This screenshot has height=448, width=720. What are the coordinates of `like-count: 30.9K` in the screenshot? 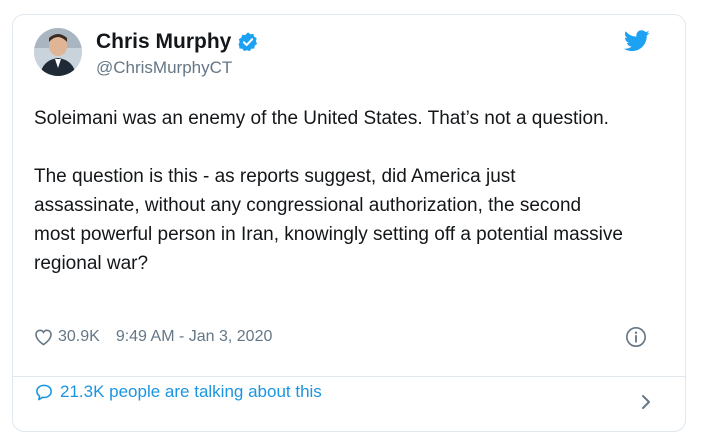 It's located at (79, 337).